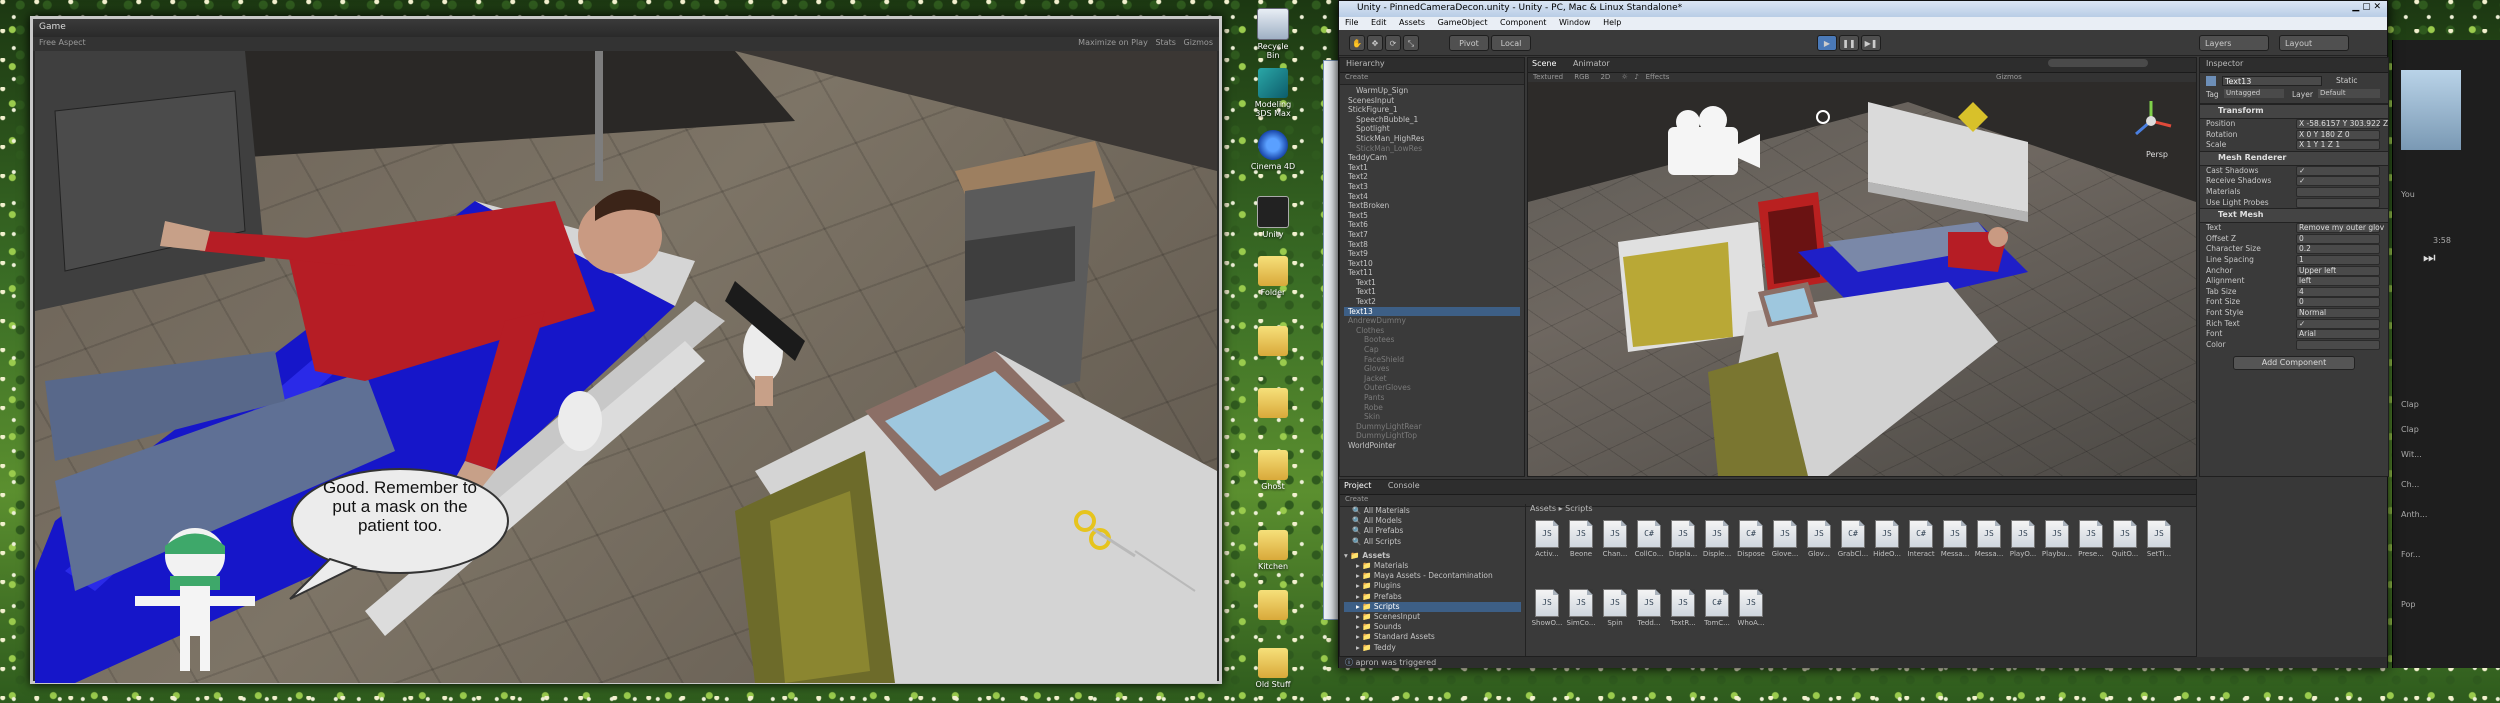  I want to click on lighting-icon: ☼, so click(1624, 77).